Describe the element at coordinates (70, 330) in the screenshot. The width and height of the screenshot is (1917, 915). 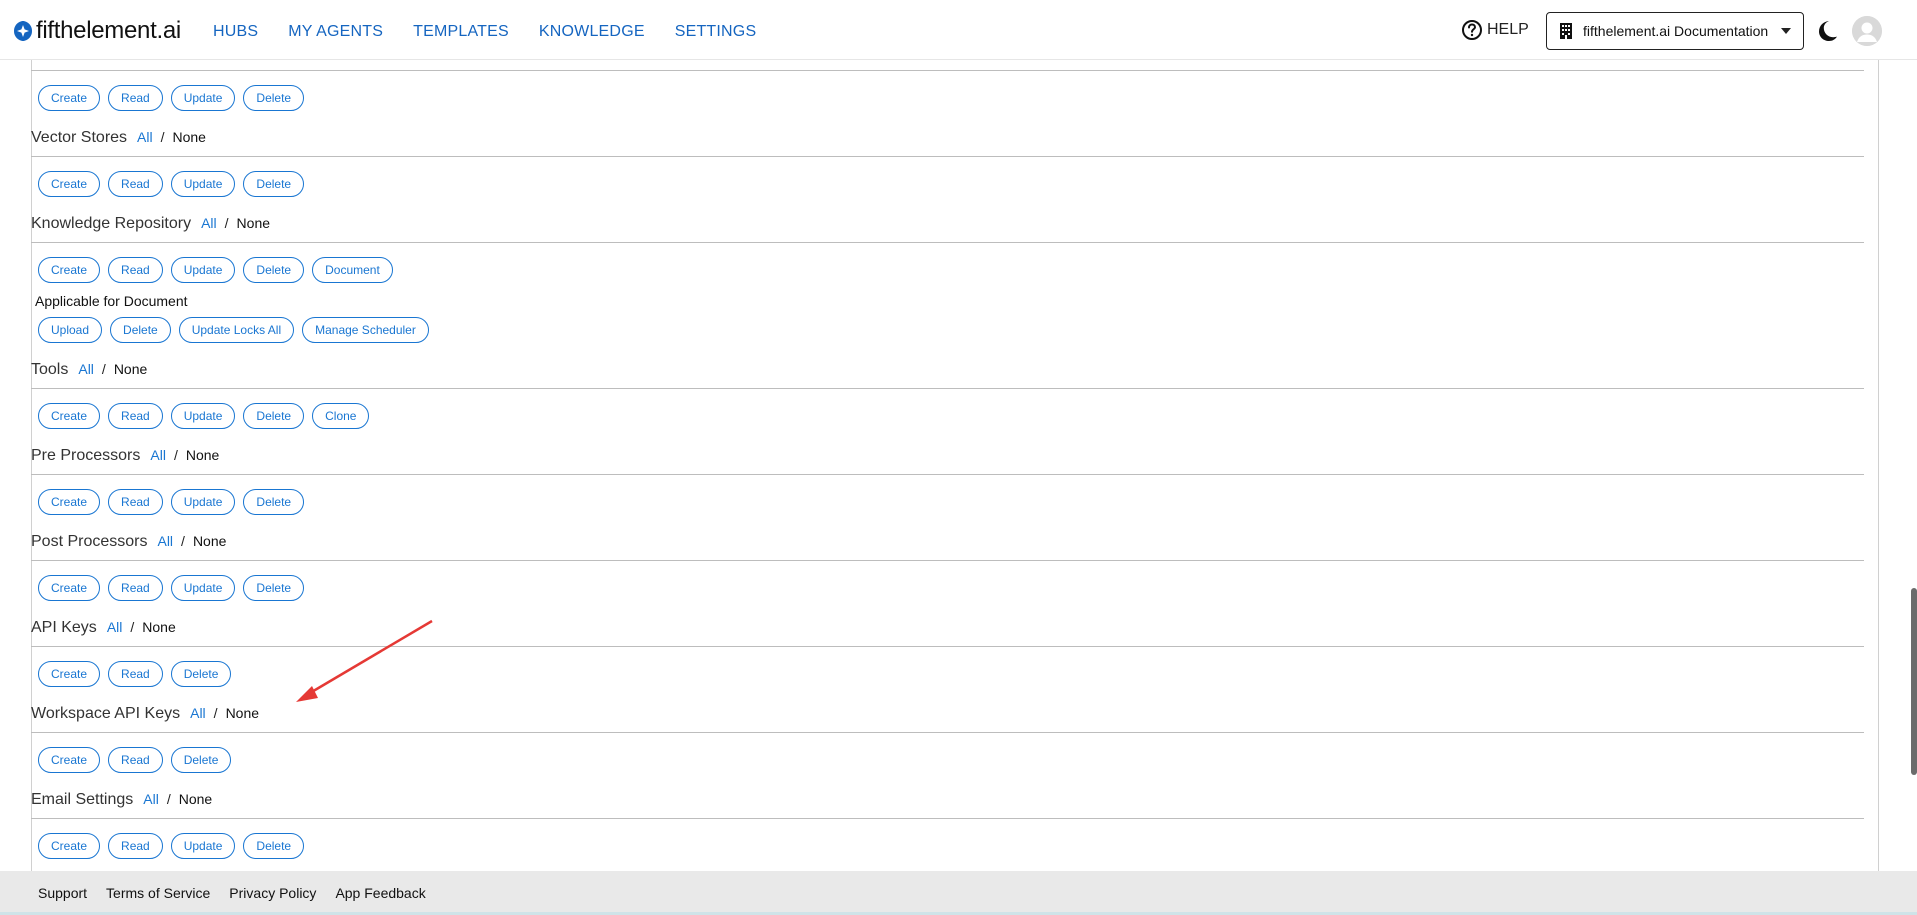
I see `upload-button: Upload` at that location.